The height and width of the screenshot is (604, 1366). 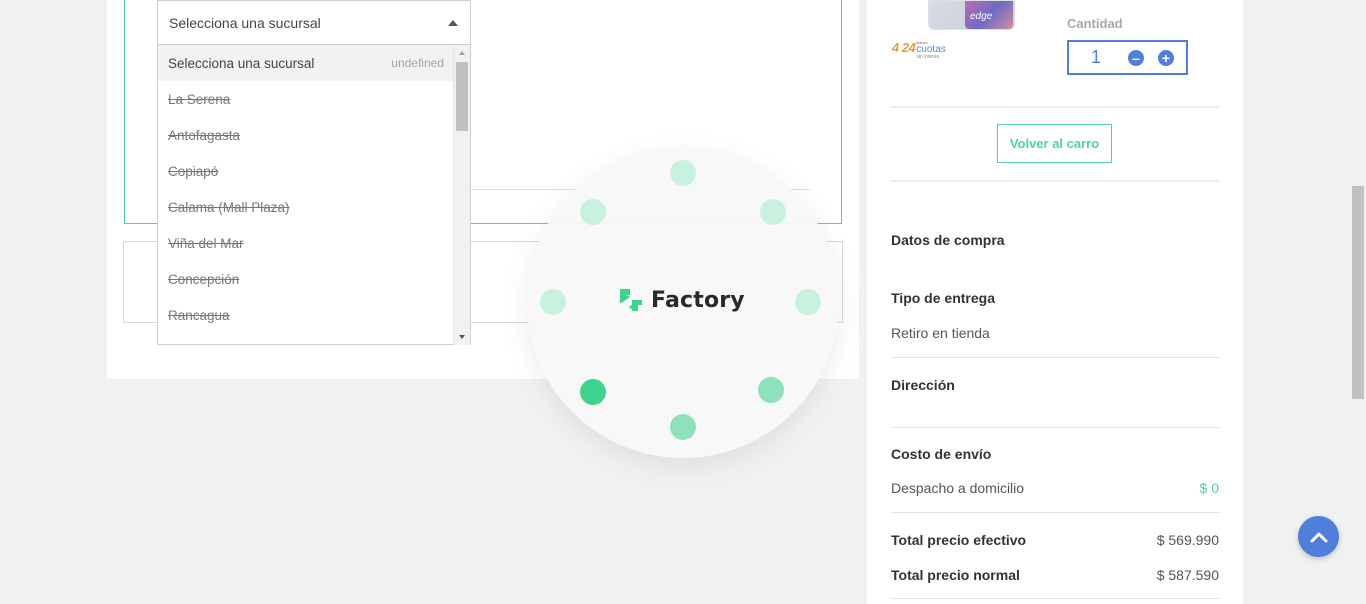 I want to click on option-list-scrollbar, so click(x=461, y=195).